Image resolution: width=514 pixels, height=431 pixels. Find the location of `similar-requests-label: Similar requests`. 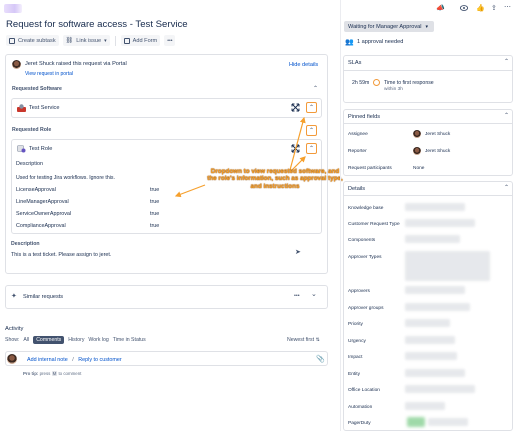

similar-requests-label: Similar requests is located at coordinates (43, 297).